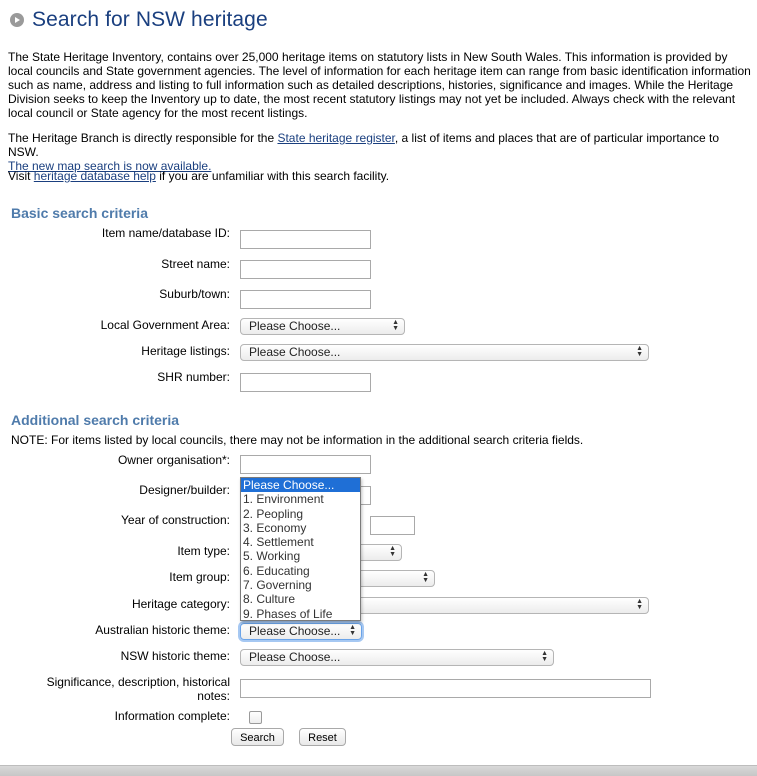  What do you see at coordinates (335, 138) in the screenshot?
I see `state-heritage-register-link: State heritage register` at bounding box center [335, 138].